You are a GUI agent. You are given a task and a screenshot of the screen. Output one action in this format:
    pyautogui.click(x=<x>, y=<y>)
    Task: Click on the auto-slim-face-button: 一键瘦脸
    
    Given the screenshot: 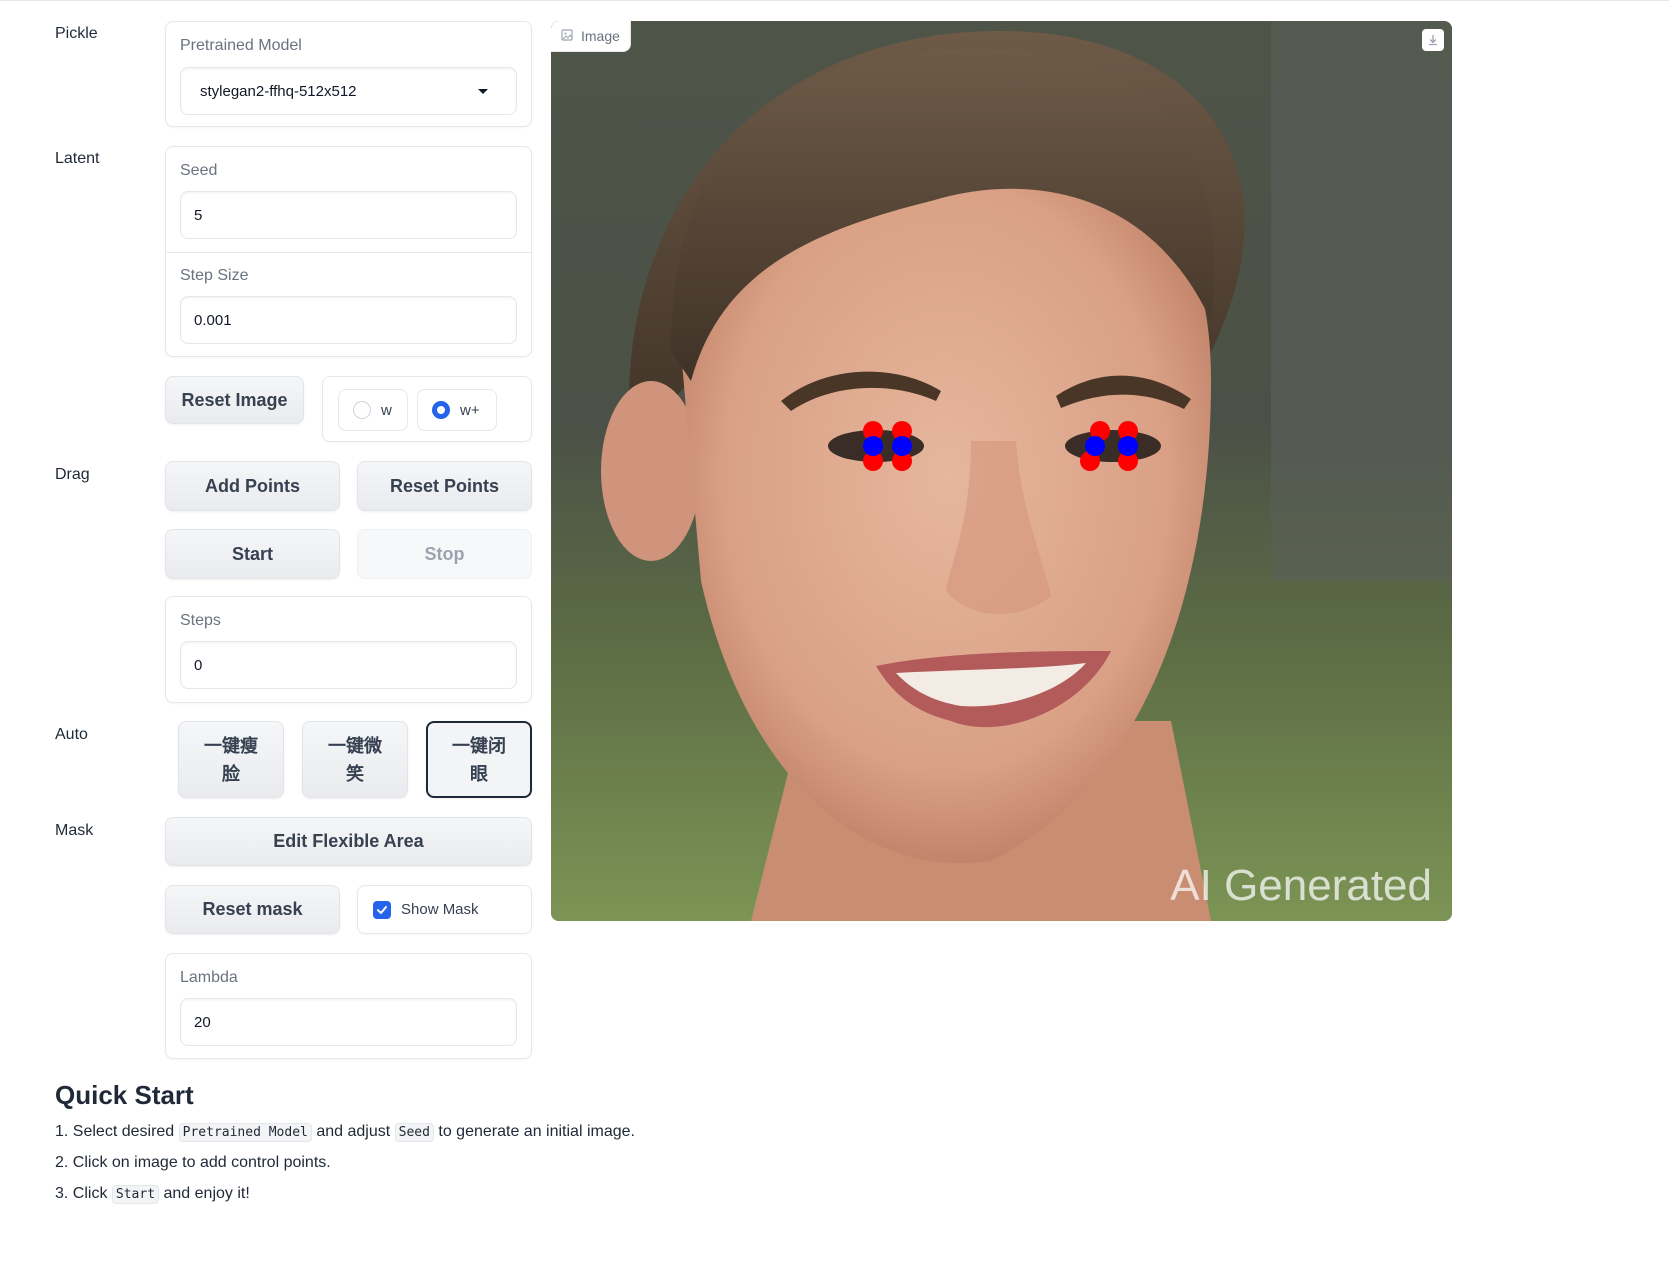 What is the action you would take?
    pyautogui.click(x=231, y=759)
    